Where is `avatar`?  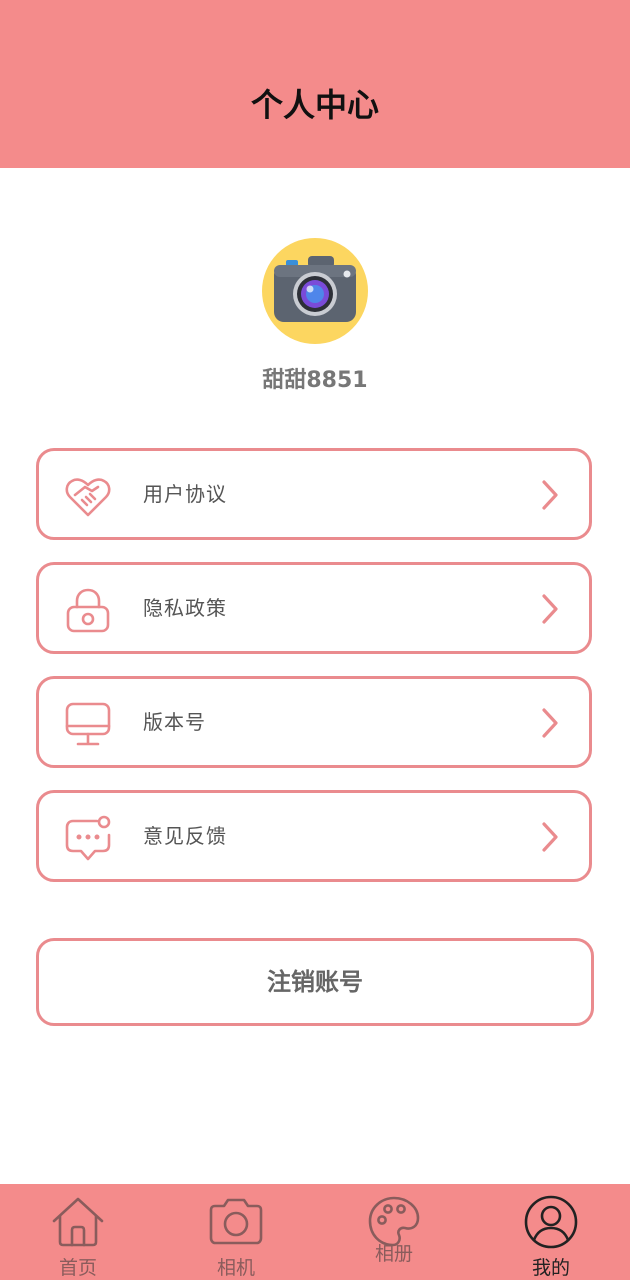
avatar is located at coordinates (315, 291).